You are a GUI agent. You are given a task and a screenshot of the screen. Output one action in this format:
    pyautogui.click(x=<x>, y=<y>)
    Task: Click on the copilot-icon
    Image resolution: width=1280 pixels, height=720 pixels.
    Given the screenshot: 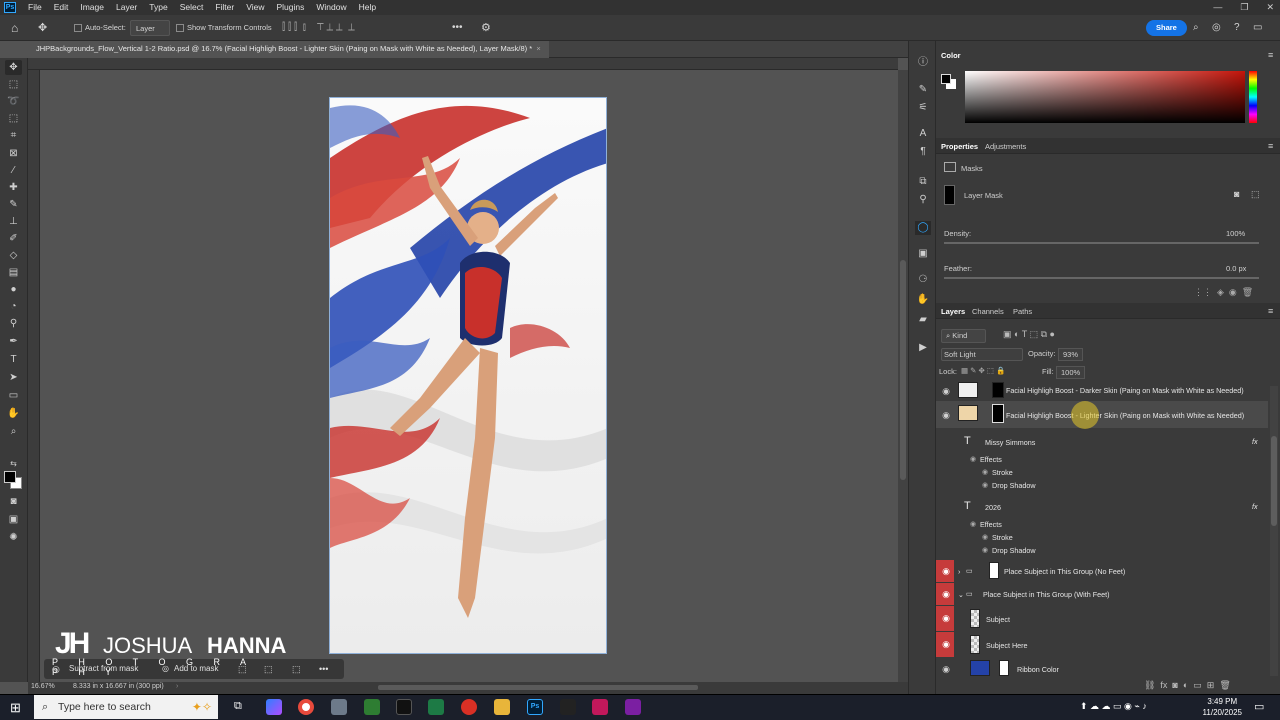 What is the action you would take?
    pyautogui.click(x=274, y=707)
    